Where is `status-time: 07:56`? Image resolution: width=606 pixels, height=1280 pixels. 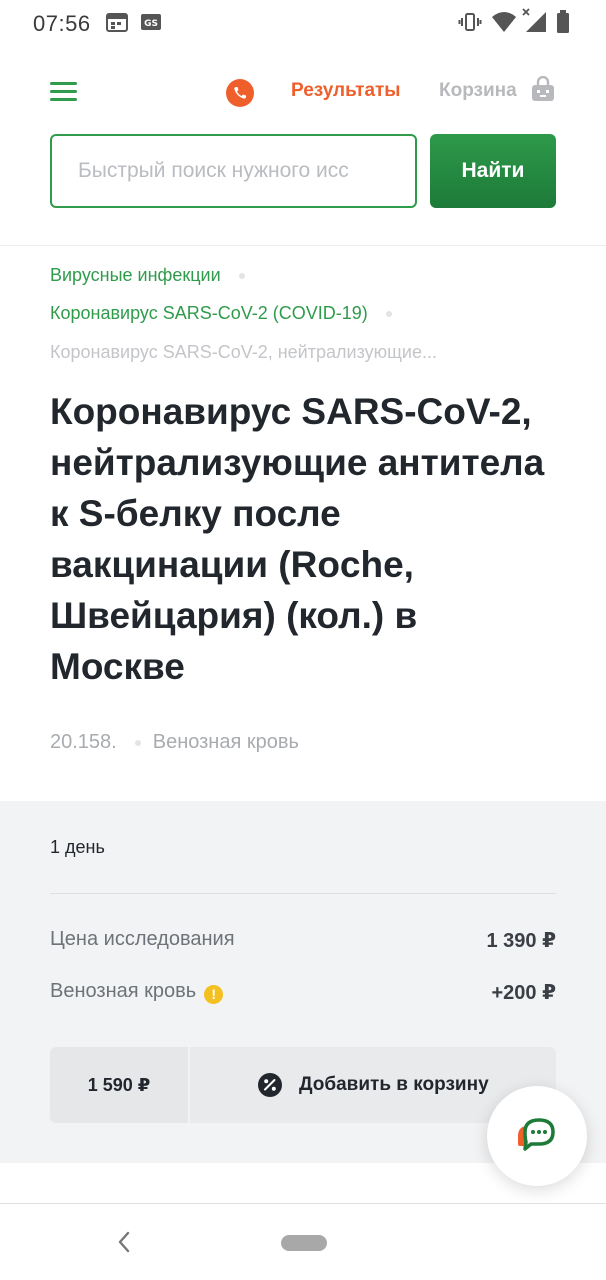 status-time: 07:56 is located at coordinates (62, 23).